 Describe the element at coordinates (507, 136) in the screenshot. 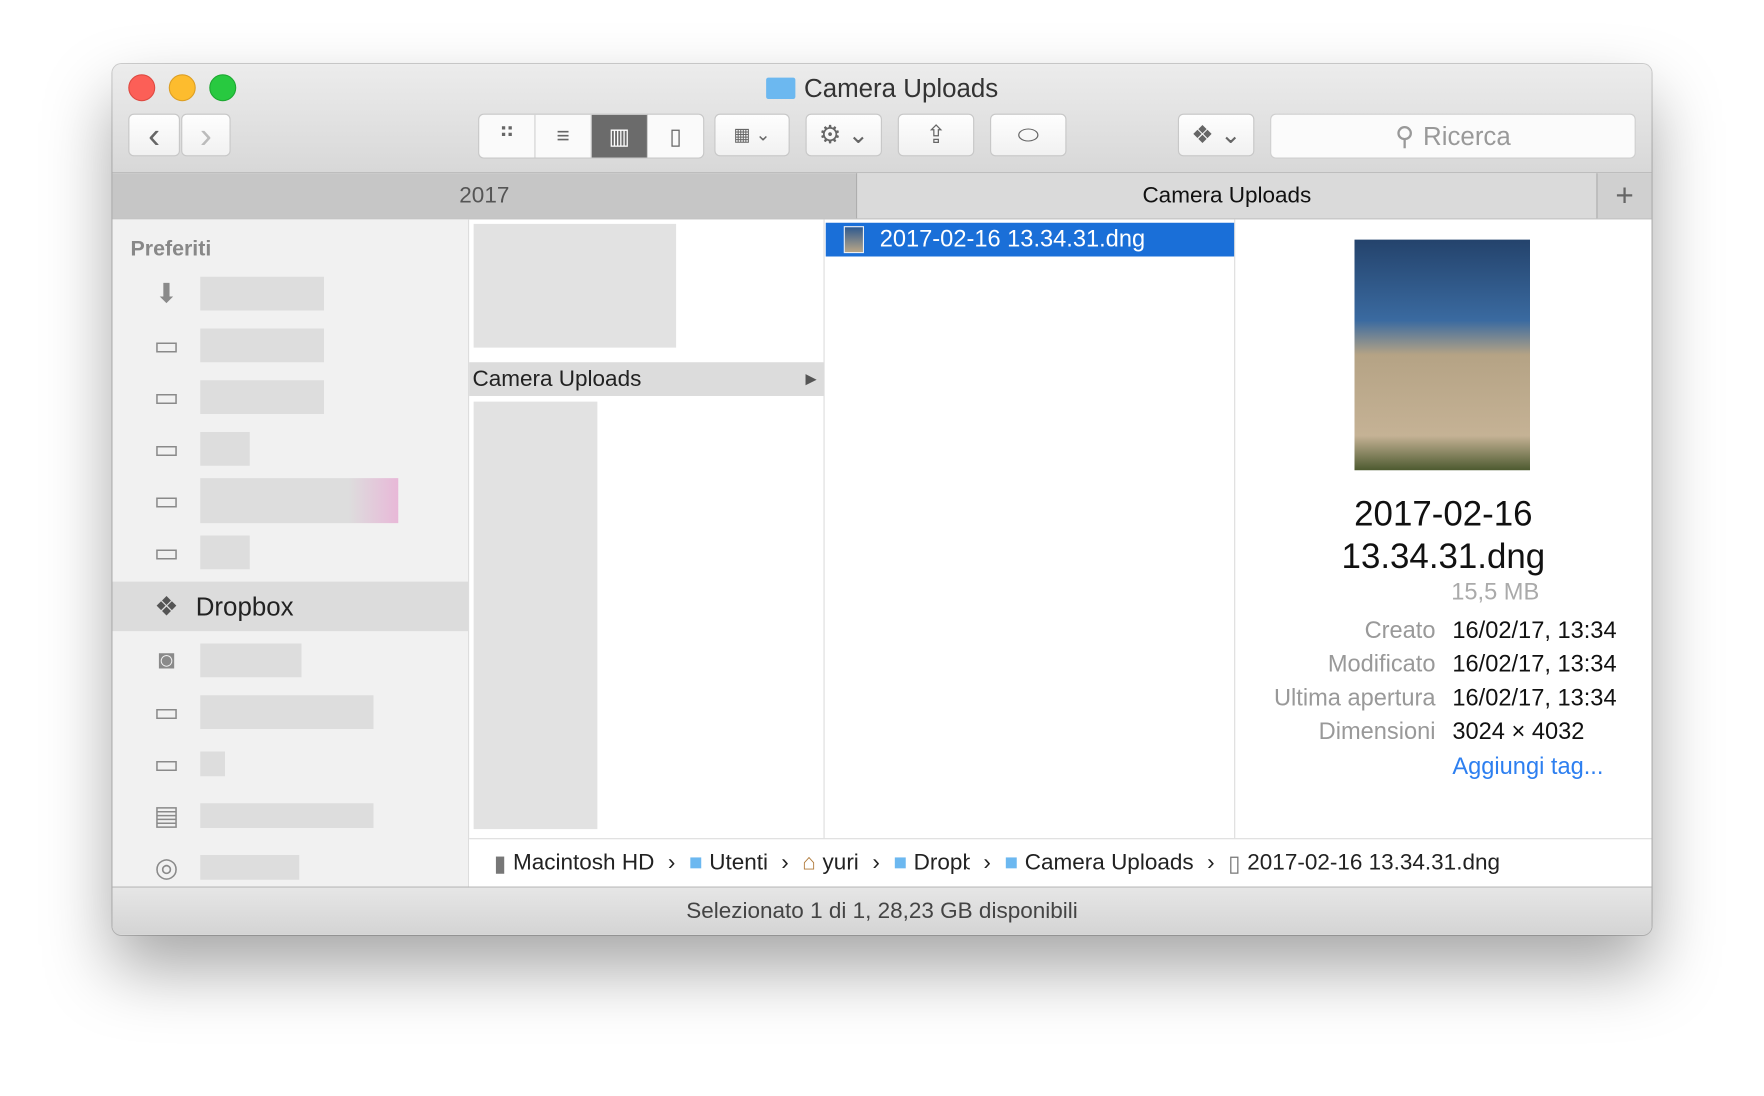

I see `icon-view-button: ⠛` at that location.